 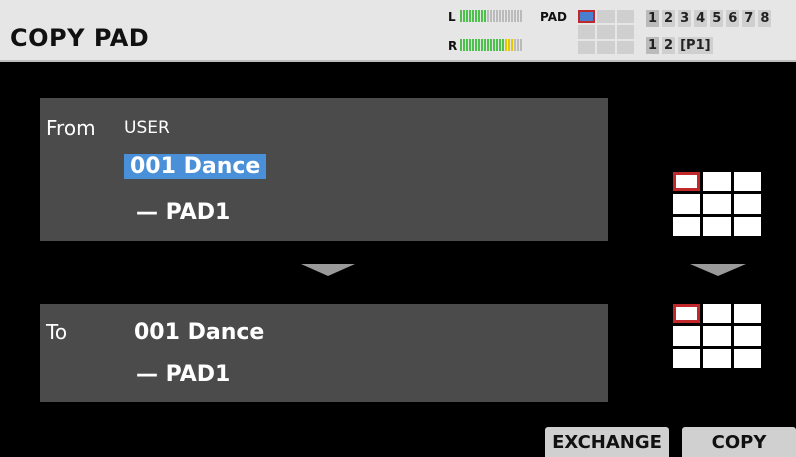 What do you see at coordinates (453, 46) in the screenshot?
I see `meter-right-label: R` at bounding box center [453, 46].